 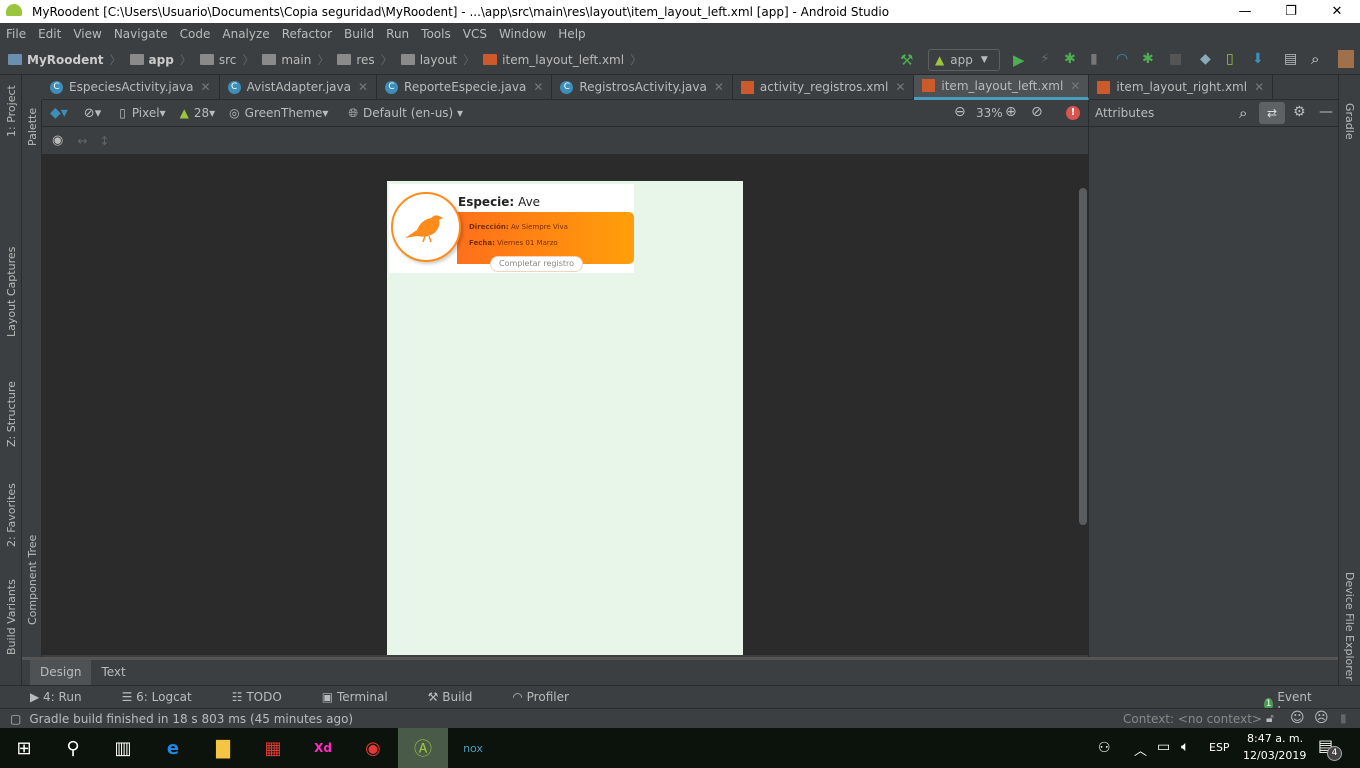 What do you see at coordinates (57, 140) in the screenshot?
I see `eye-icon: ◉` at bounding box center [57, 140].